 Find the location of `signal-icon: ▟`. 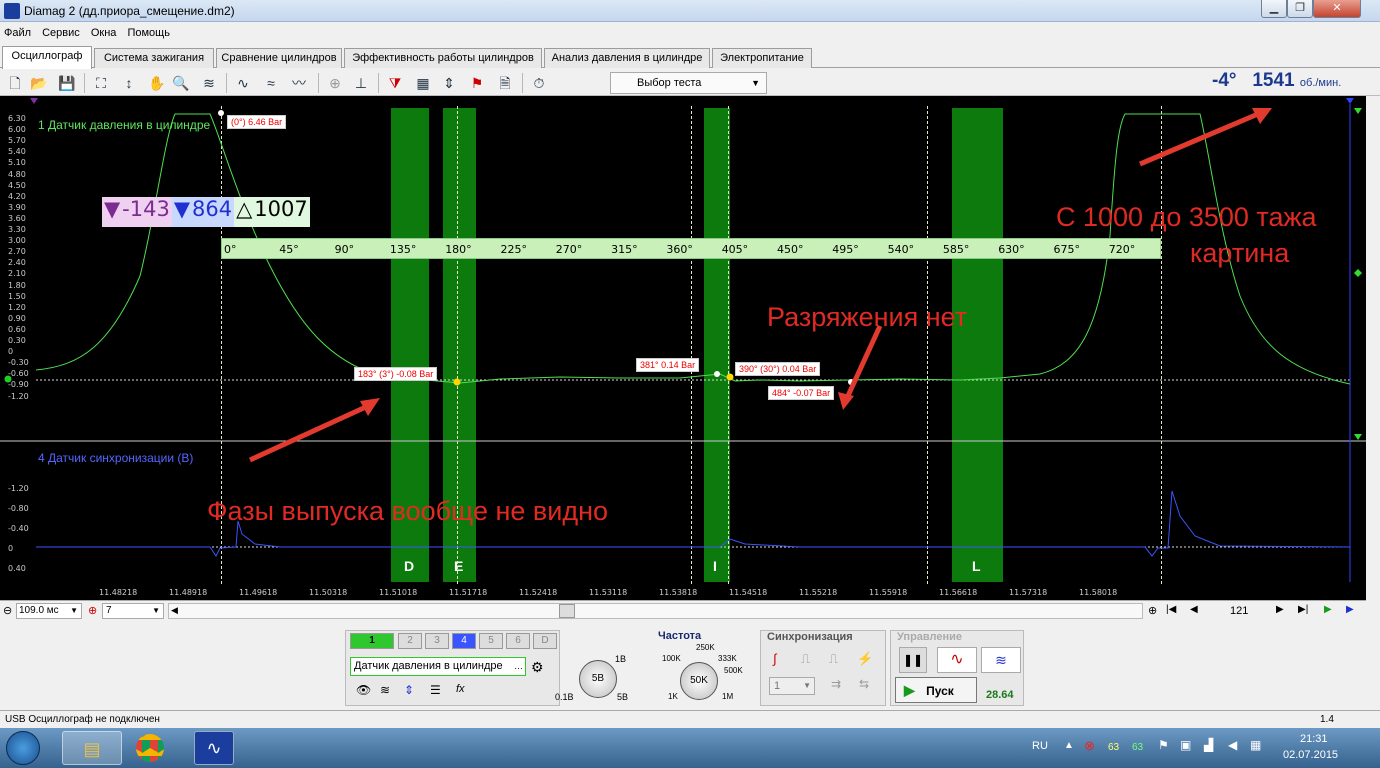

signal-icon: ▟ is located at coordinates (1208, 745).